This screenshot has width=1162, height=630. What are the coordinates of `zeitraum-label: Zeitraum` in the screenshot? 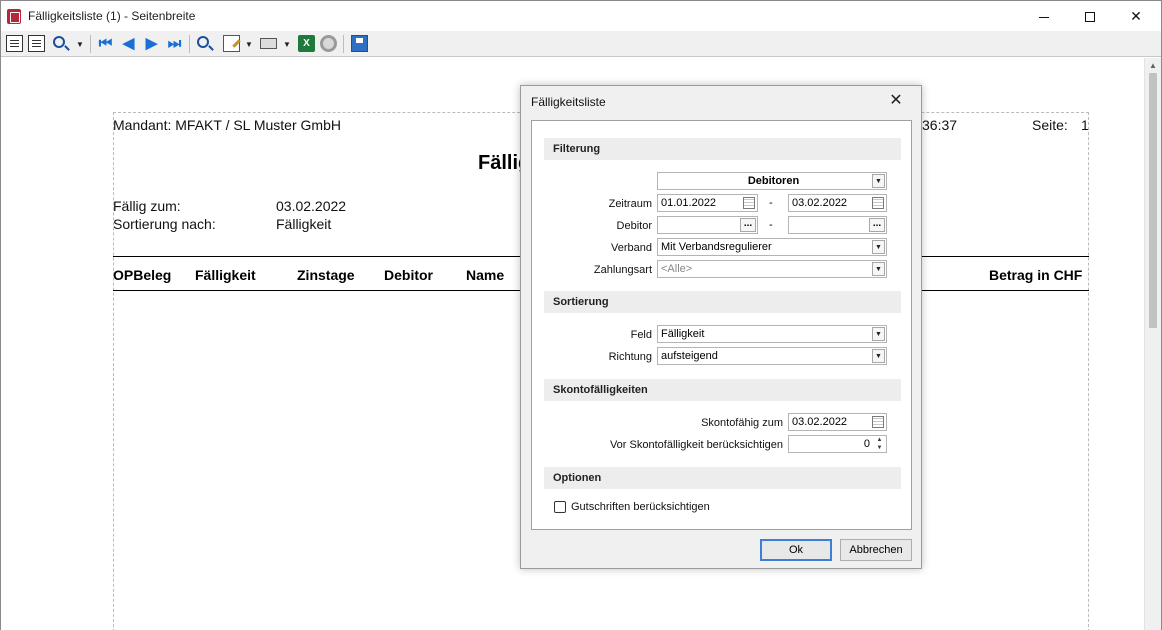 It's located at (630, 204).